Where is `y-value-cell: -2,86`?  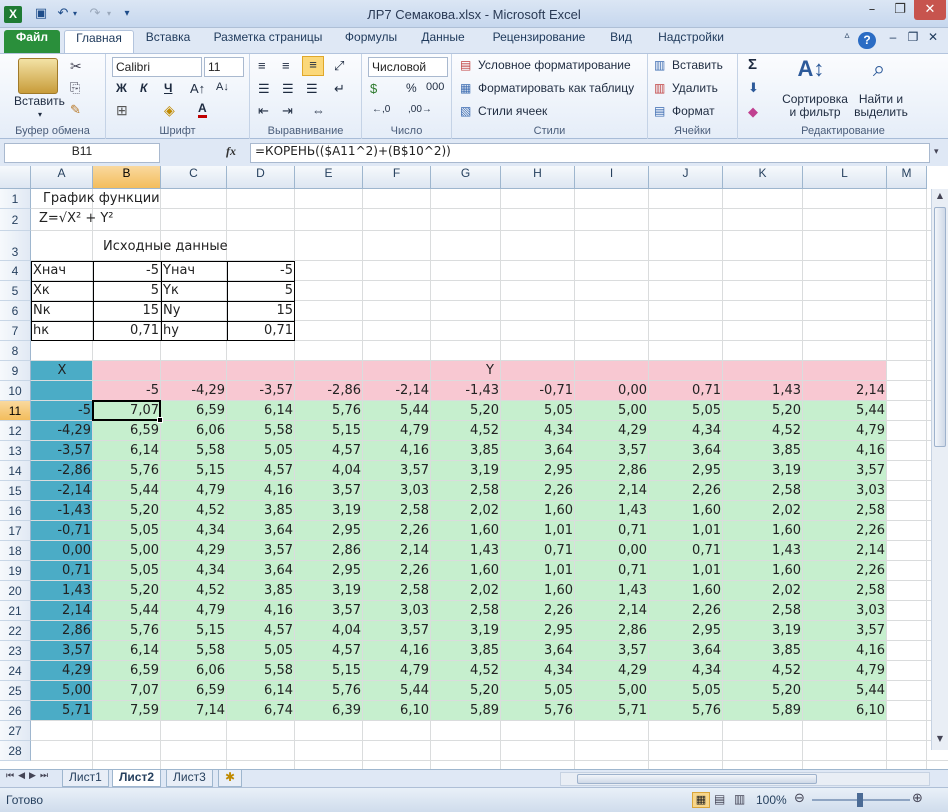 y-value-cell: -2,86 is located at coordinates (329, 391).